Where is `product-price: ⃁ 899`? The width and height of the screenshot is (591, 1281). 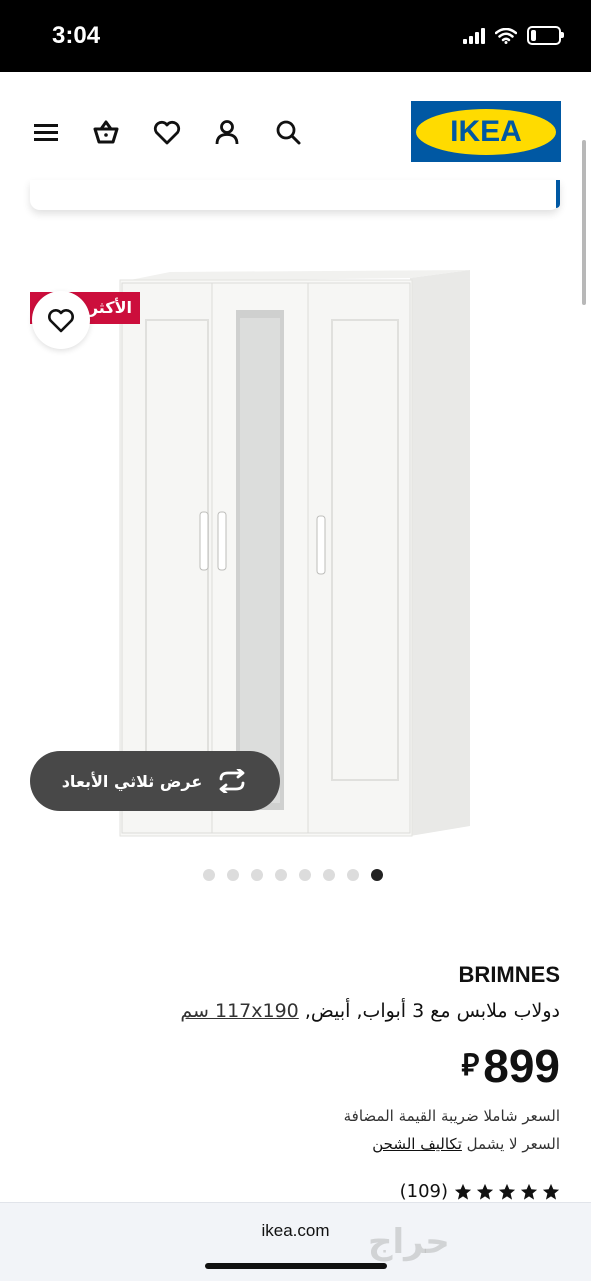
product-price: ⃁ 899 is located at coordinates (510, 1066).